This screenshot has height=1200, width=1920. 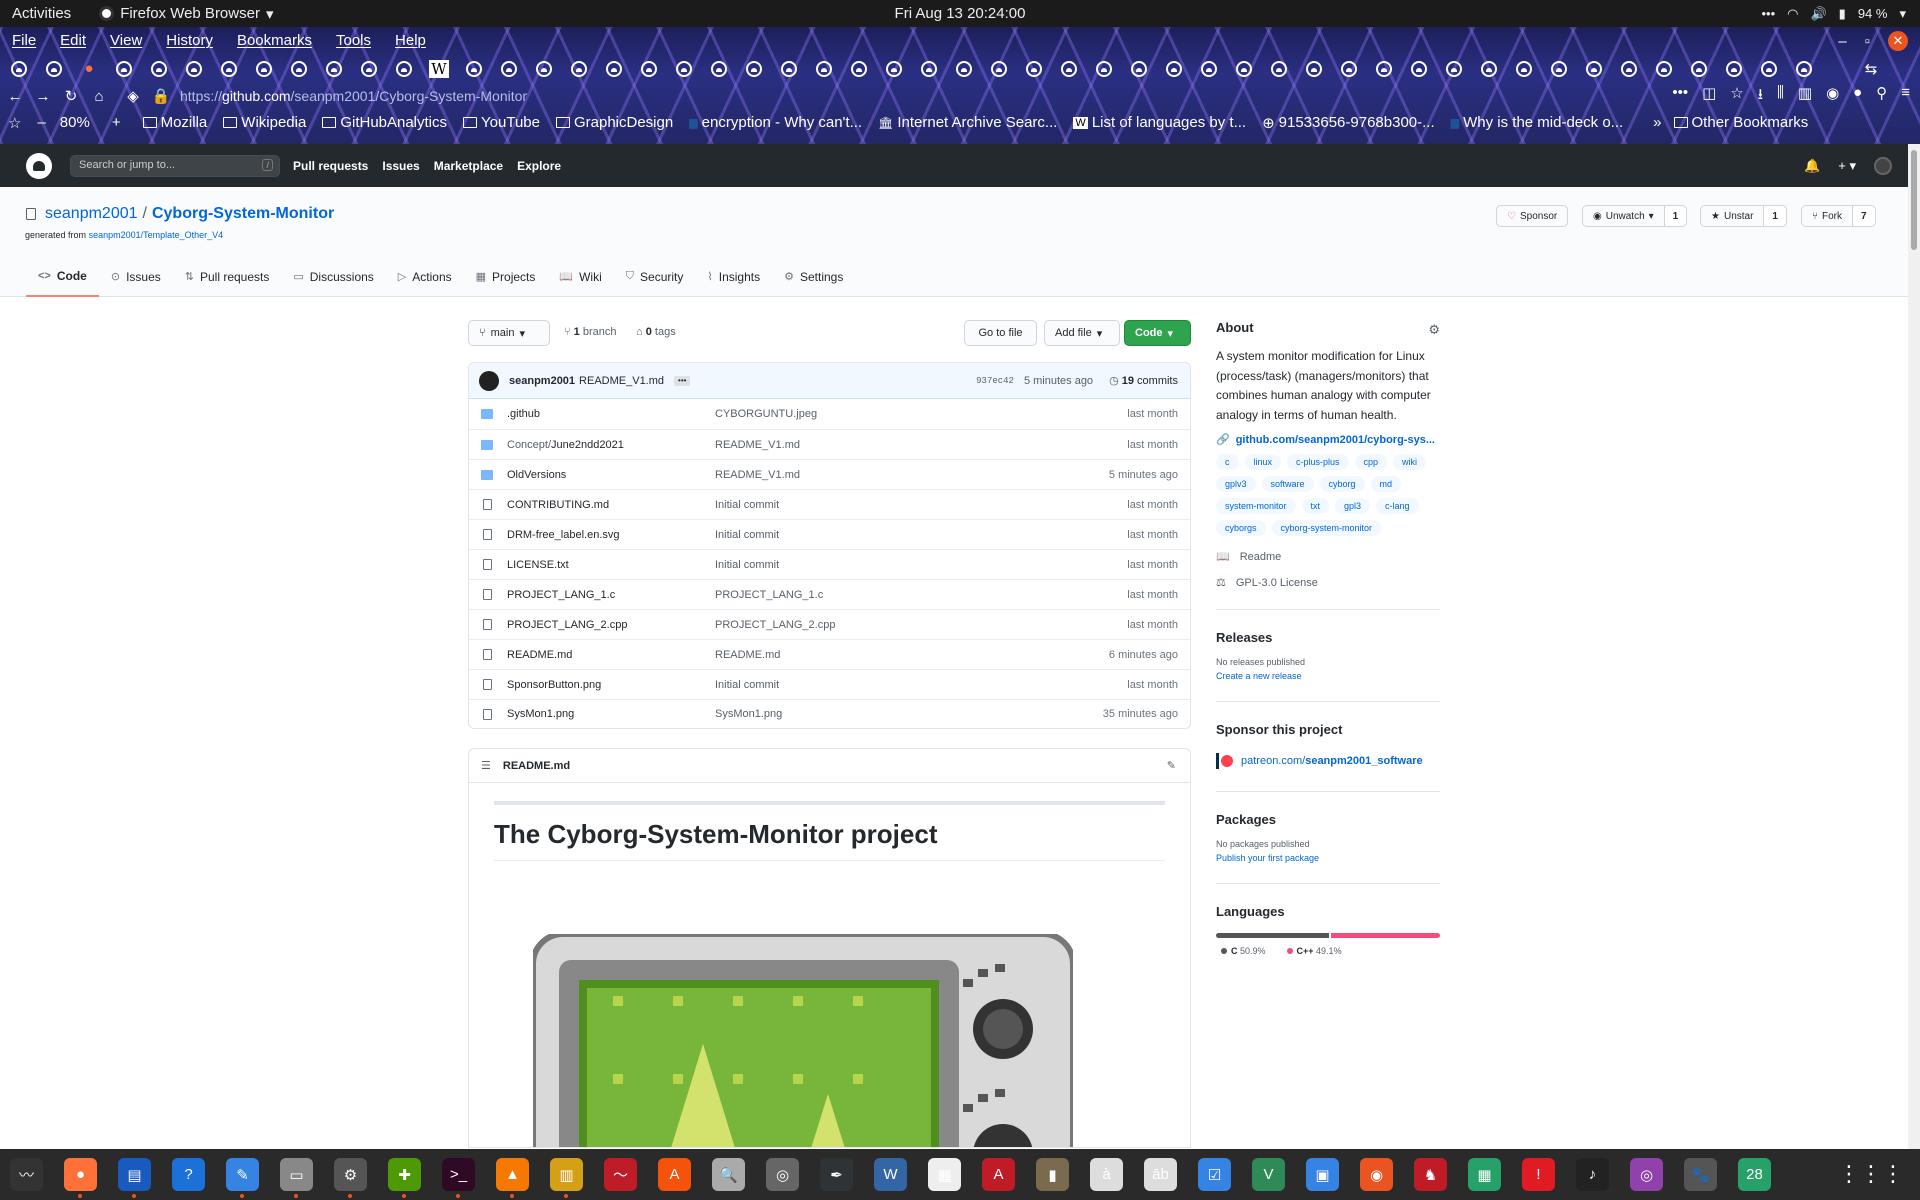 What do you see at coordinates (611, 714) in the screenshot?
I see `file-name: SysMon1.png` at bounding box center [611, 714].